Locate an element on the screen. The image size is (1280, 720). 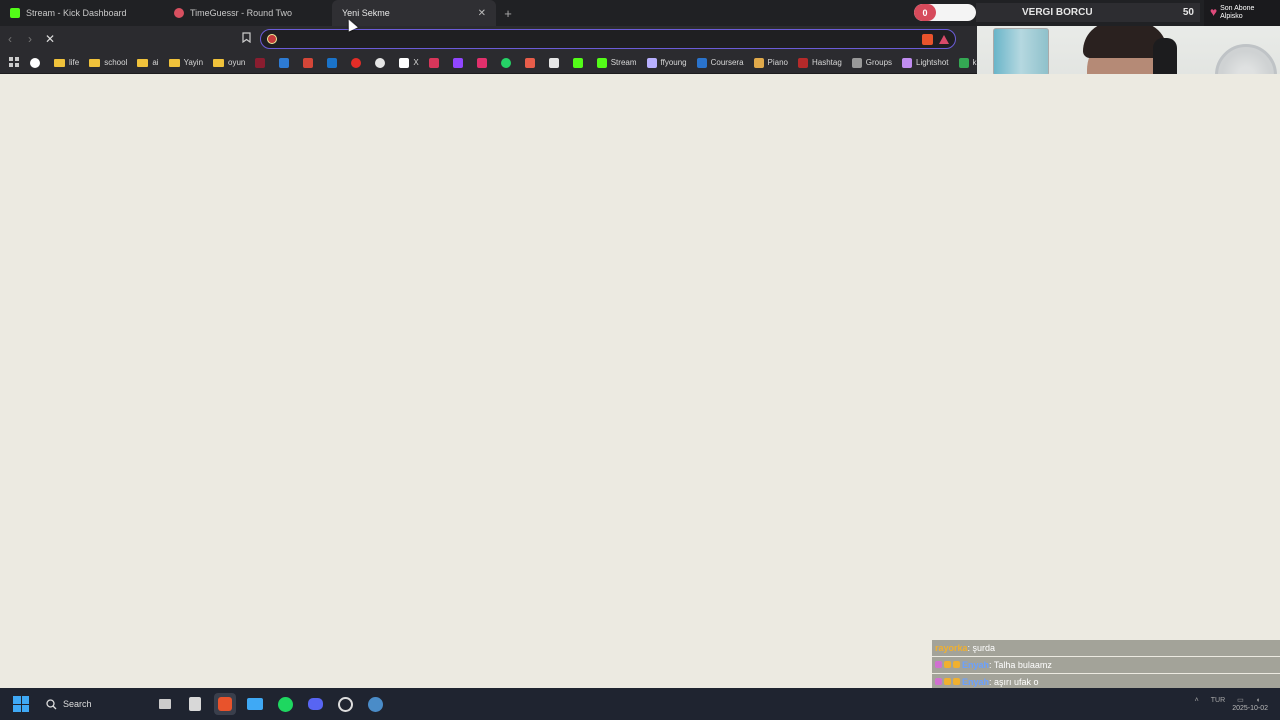
system-tray: ˄ TUR ▭ ◖ is located at coordinates (1227, 700).